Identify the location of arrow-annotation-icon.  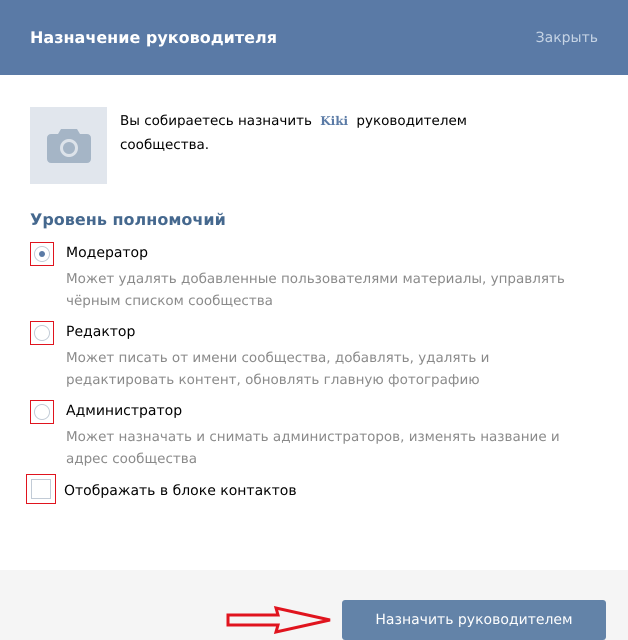
(279, 620).